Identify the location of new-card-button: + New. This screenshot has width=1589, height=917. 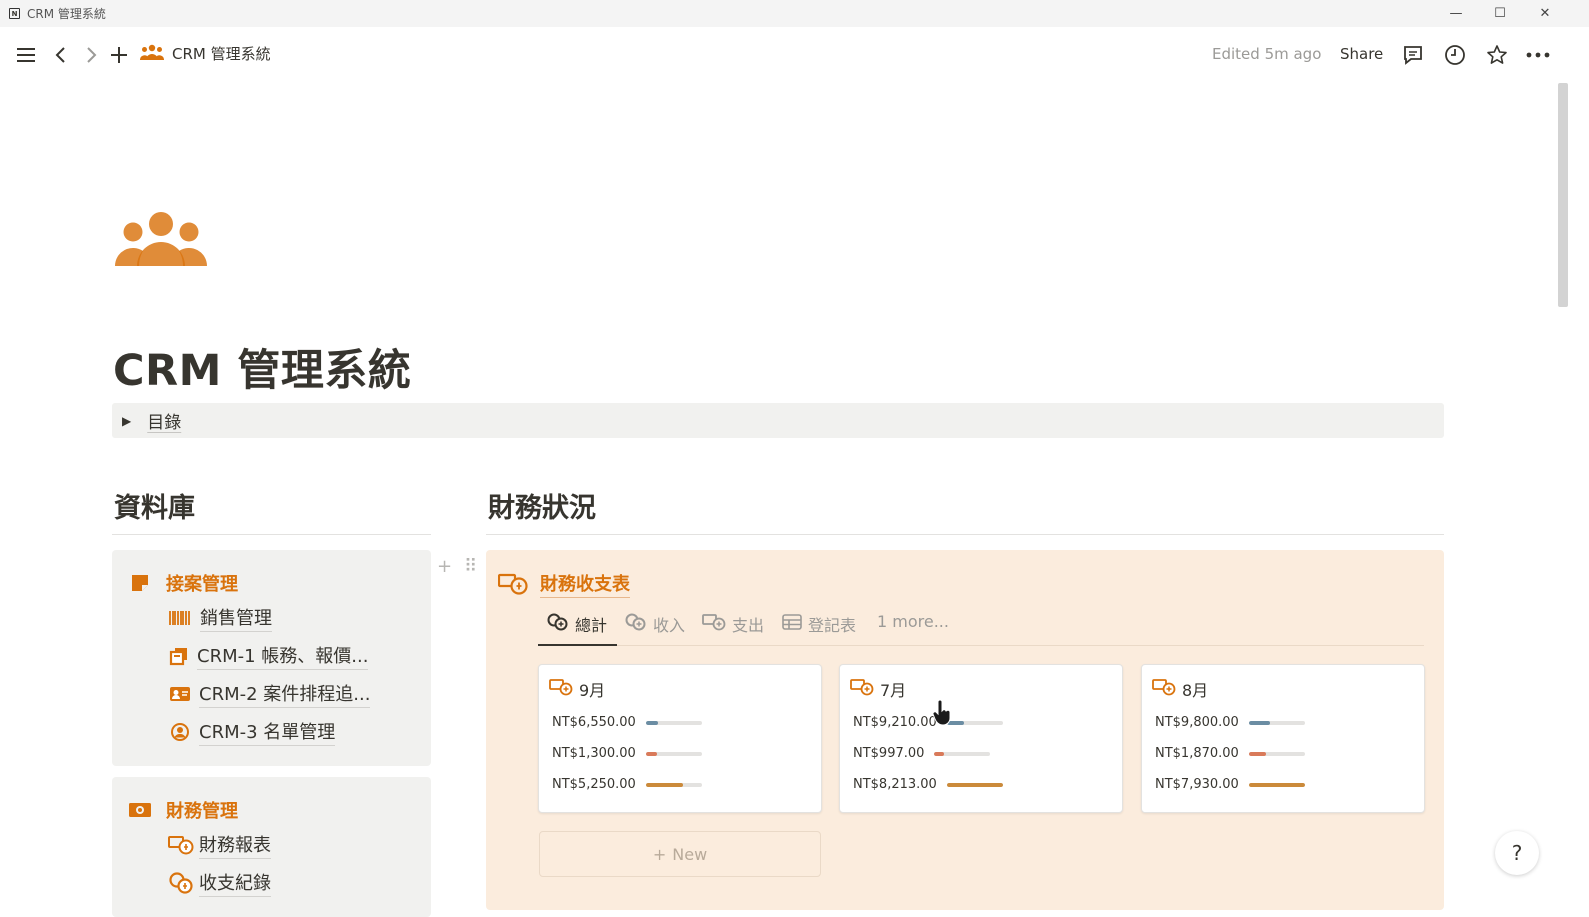
(680, 854).